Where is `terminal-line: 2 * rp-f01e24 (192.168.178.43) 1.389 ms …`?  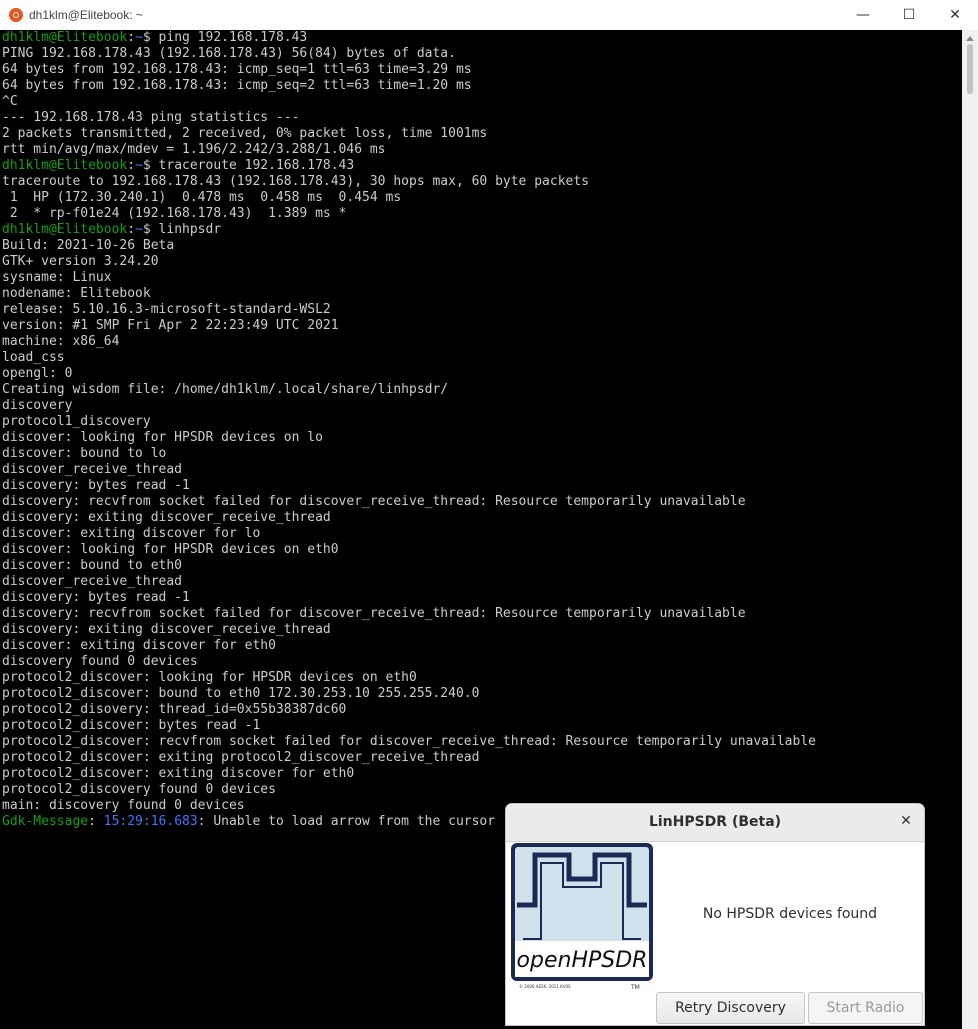 terminal-line: 2 * rp-f01e24 (192.168.178.43) 1.389 ms … is located at coordinates (174, 213).